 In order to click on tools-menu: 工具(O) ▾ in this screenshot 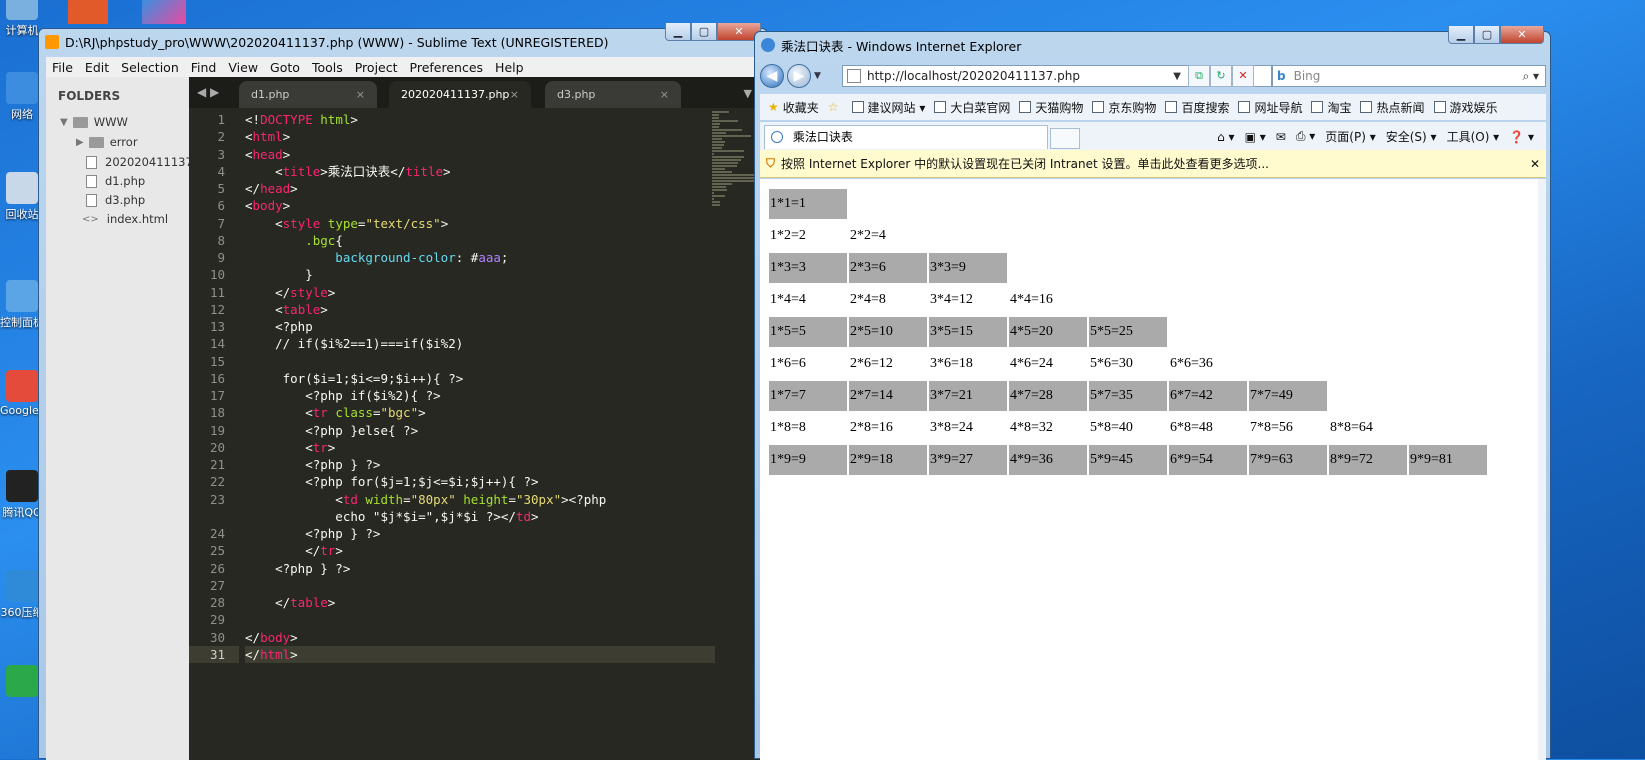, I will do `click(1473, 136)`.